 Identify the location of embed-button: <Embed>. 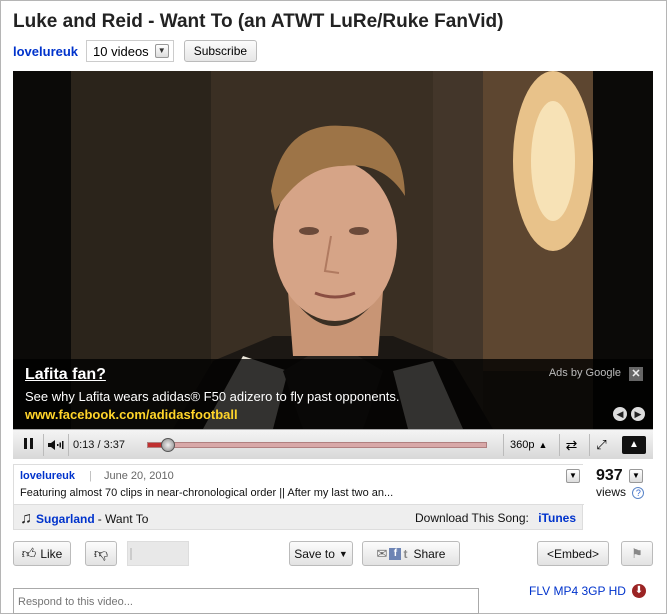
(573, 553).